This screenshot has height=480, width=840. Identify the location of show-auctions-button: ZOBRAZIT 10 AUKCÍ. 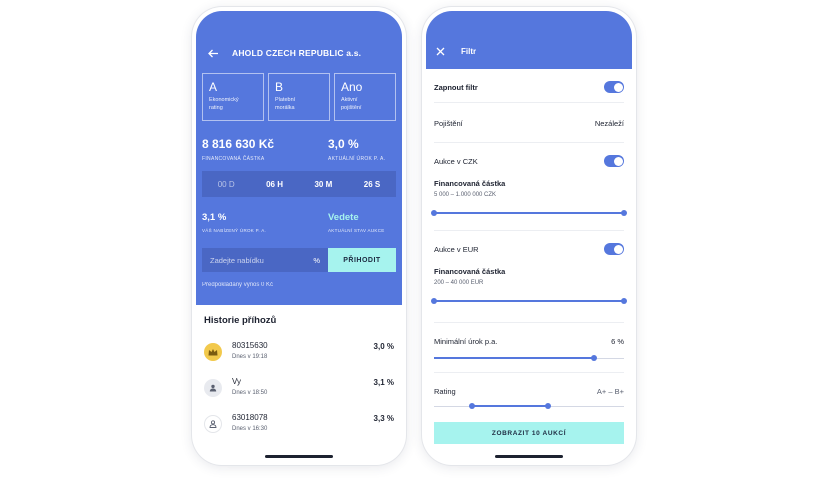
(529, 433).